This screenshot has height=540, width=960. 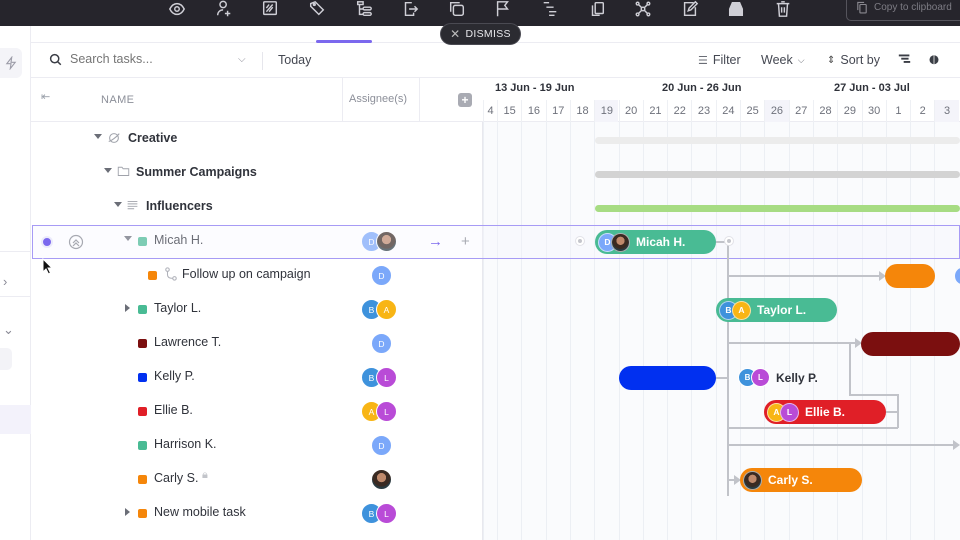 I want to click on more-options-button: ⋮, so click(x=957, y=60).